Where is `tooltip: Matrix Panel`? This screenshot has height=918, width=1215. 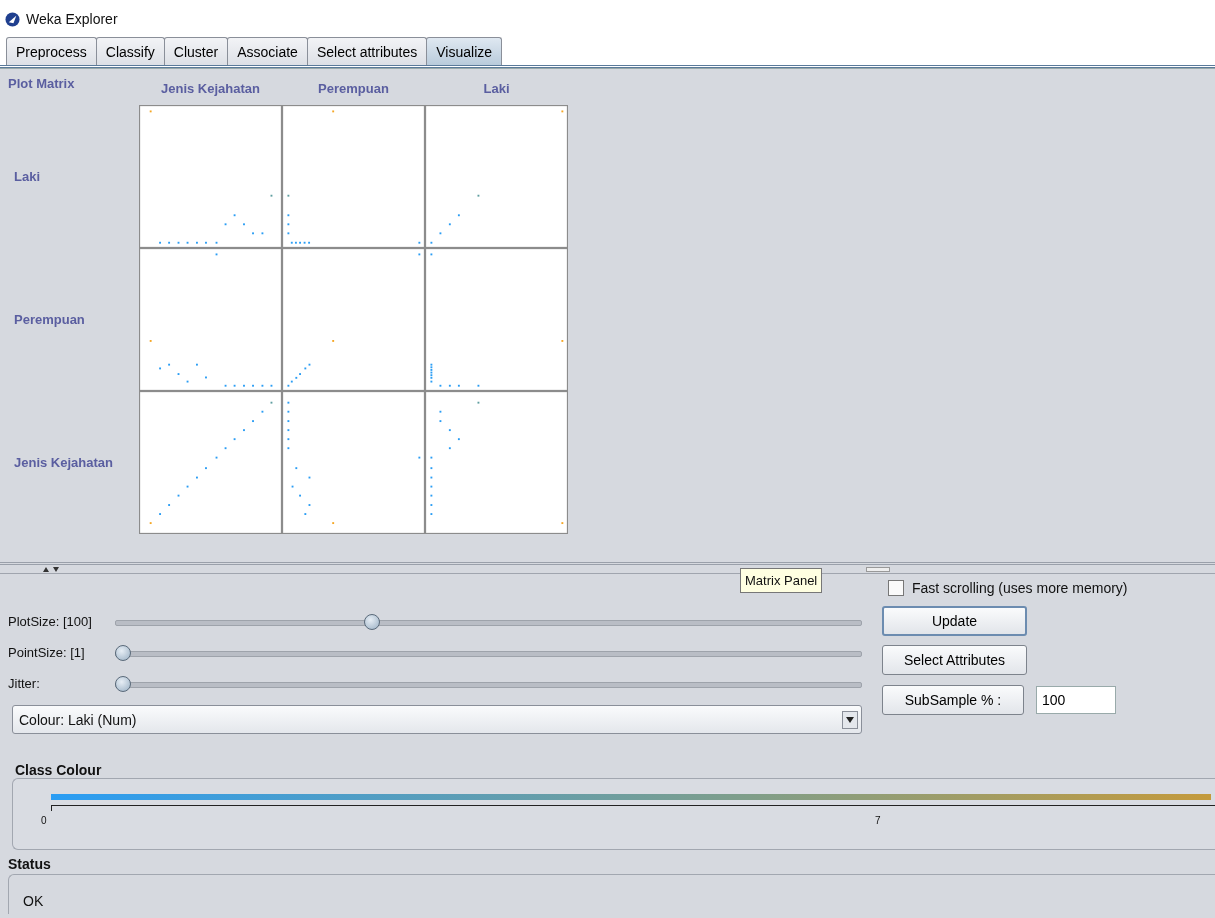 tooltip: Matrix Panel is located at coordinates (781, 580).